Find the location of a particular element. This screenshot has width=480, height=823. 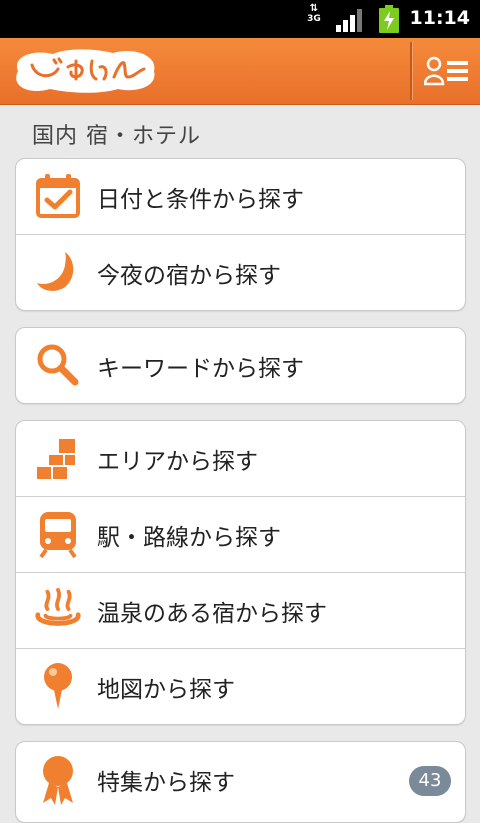

search-icon is located at coordinates (58, 365).